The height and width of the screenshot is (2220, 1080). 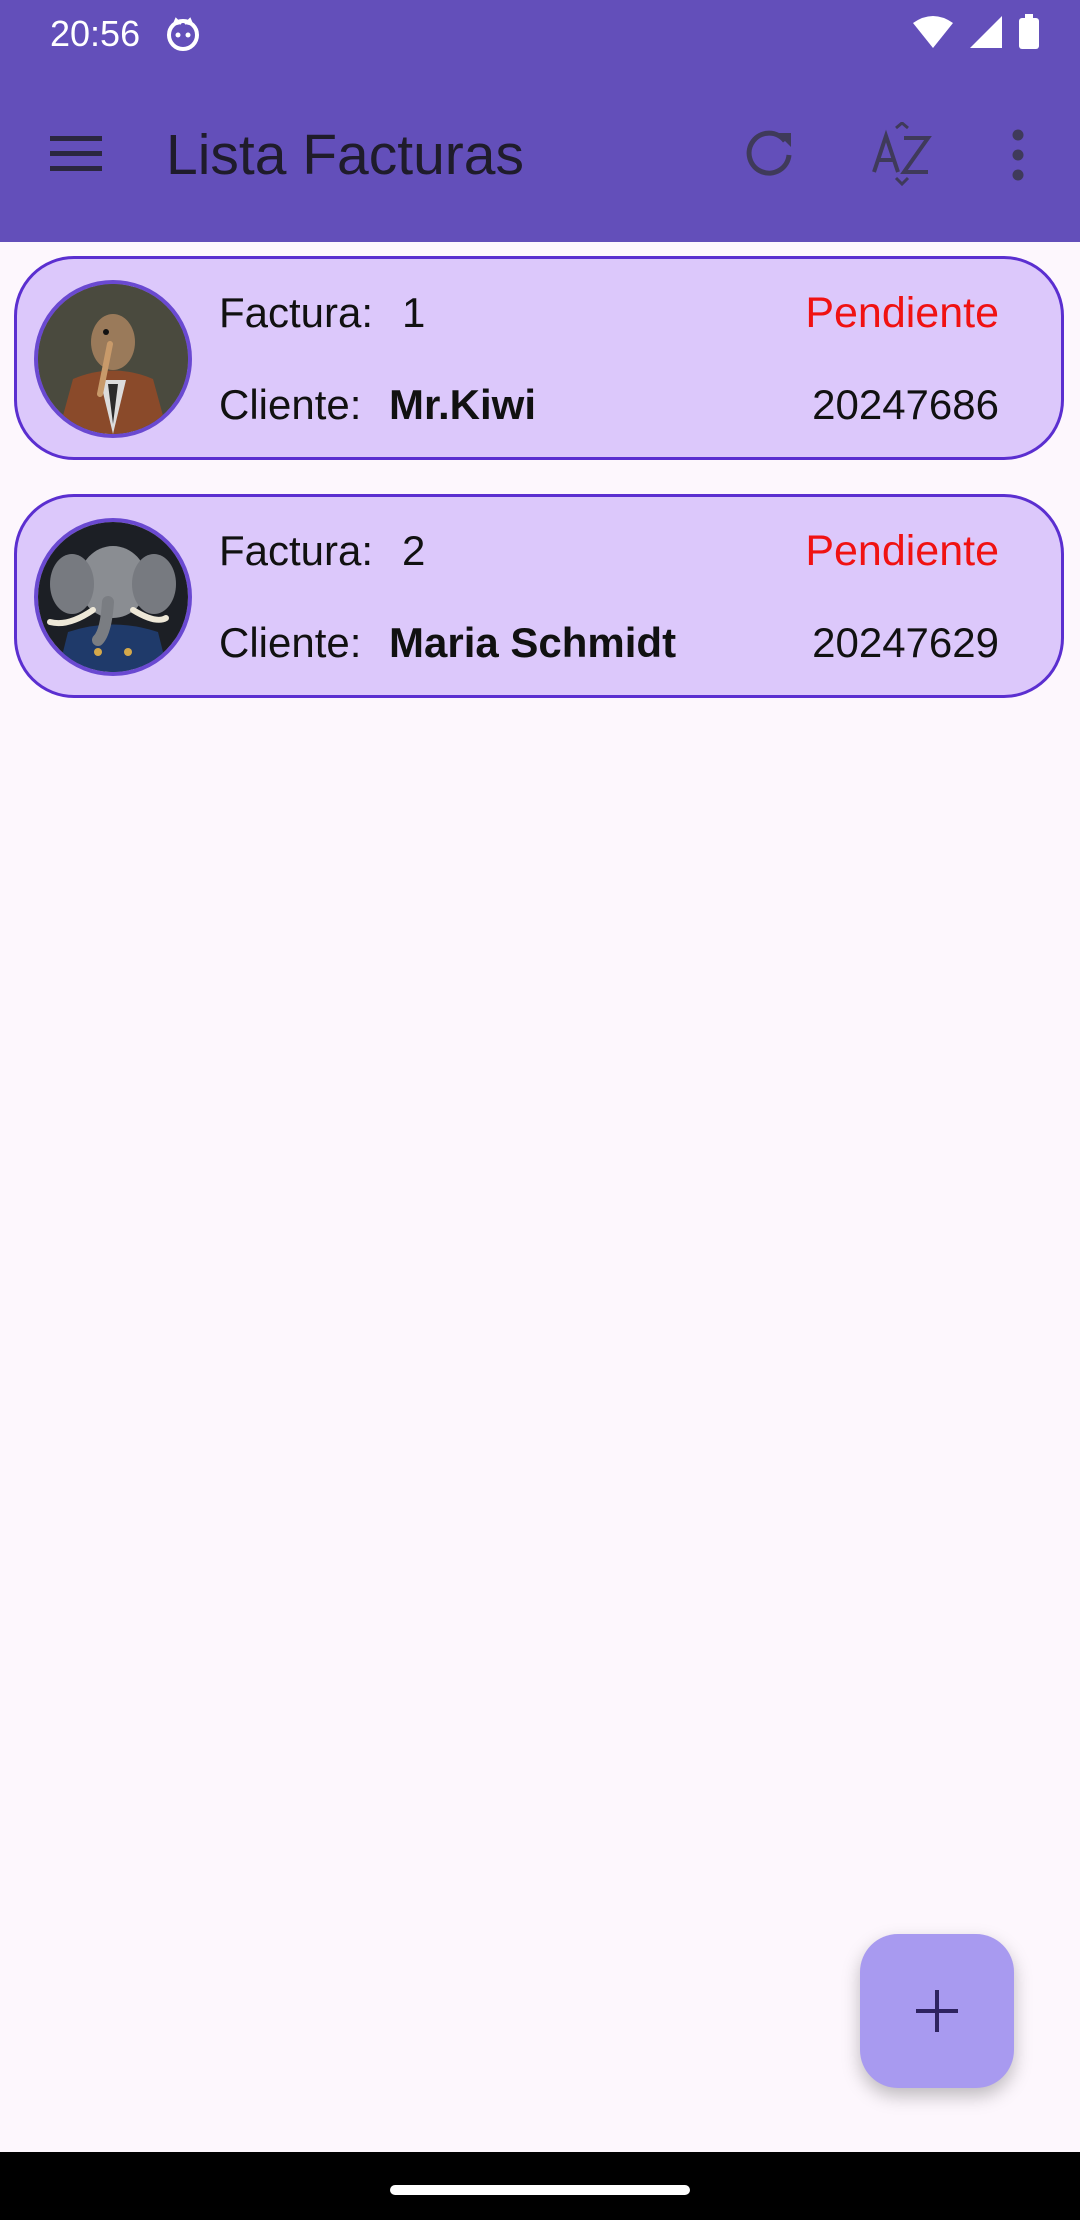 I want to click on client-name: Maria Schmidt, so click(x=533, y=642).